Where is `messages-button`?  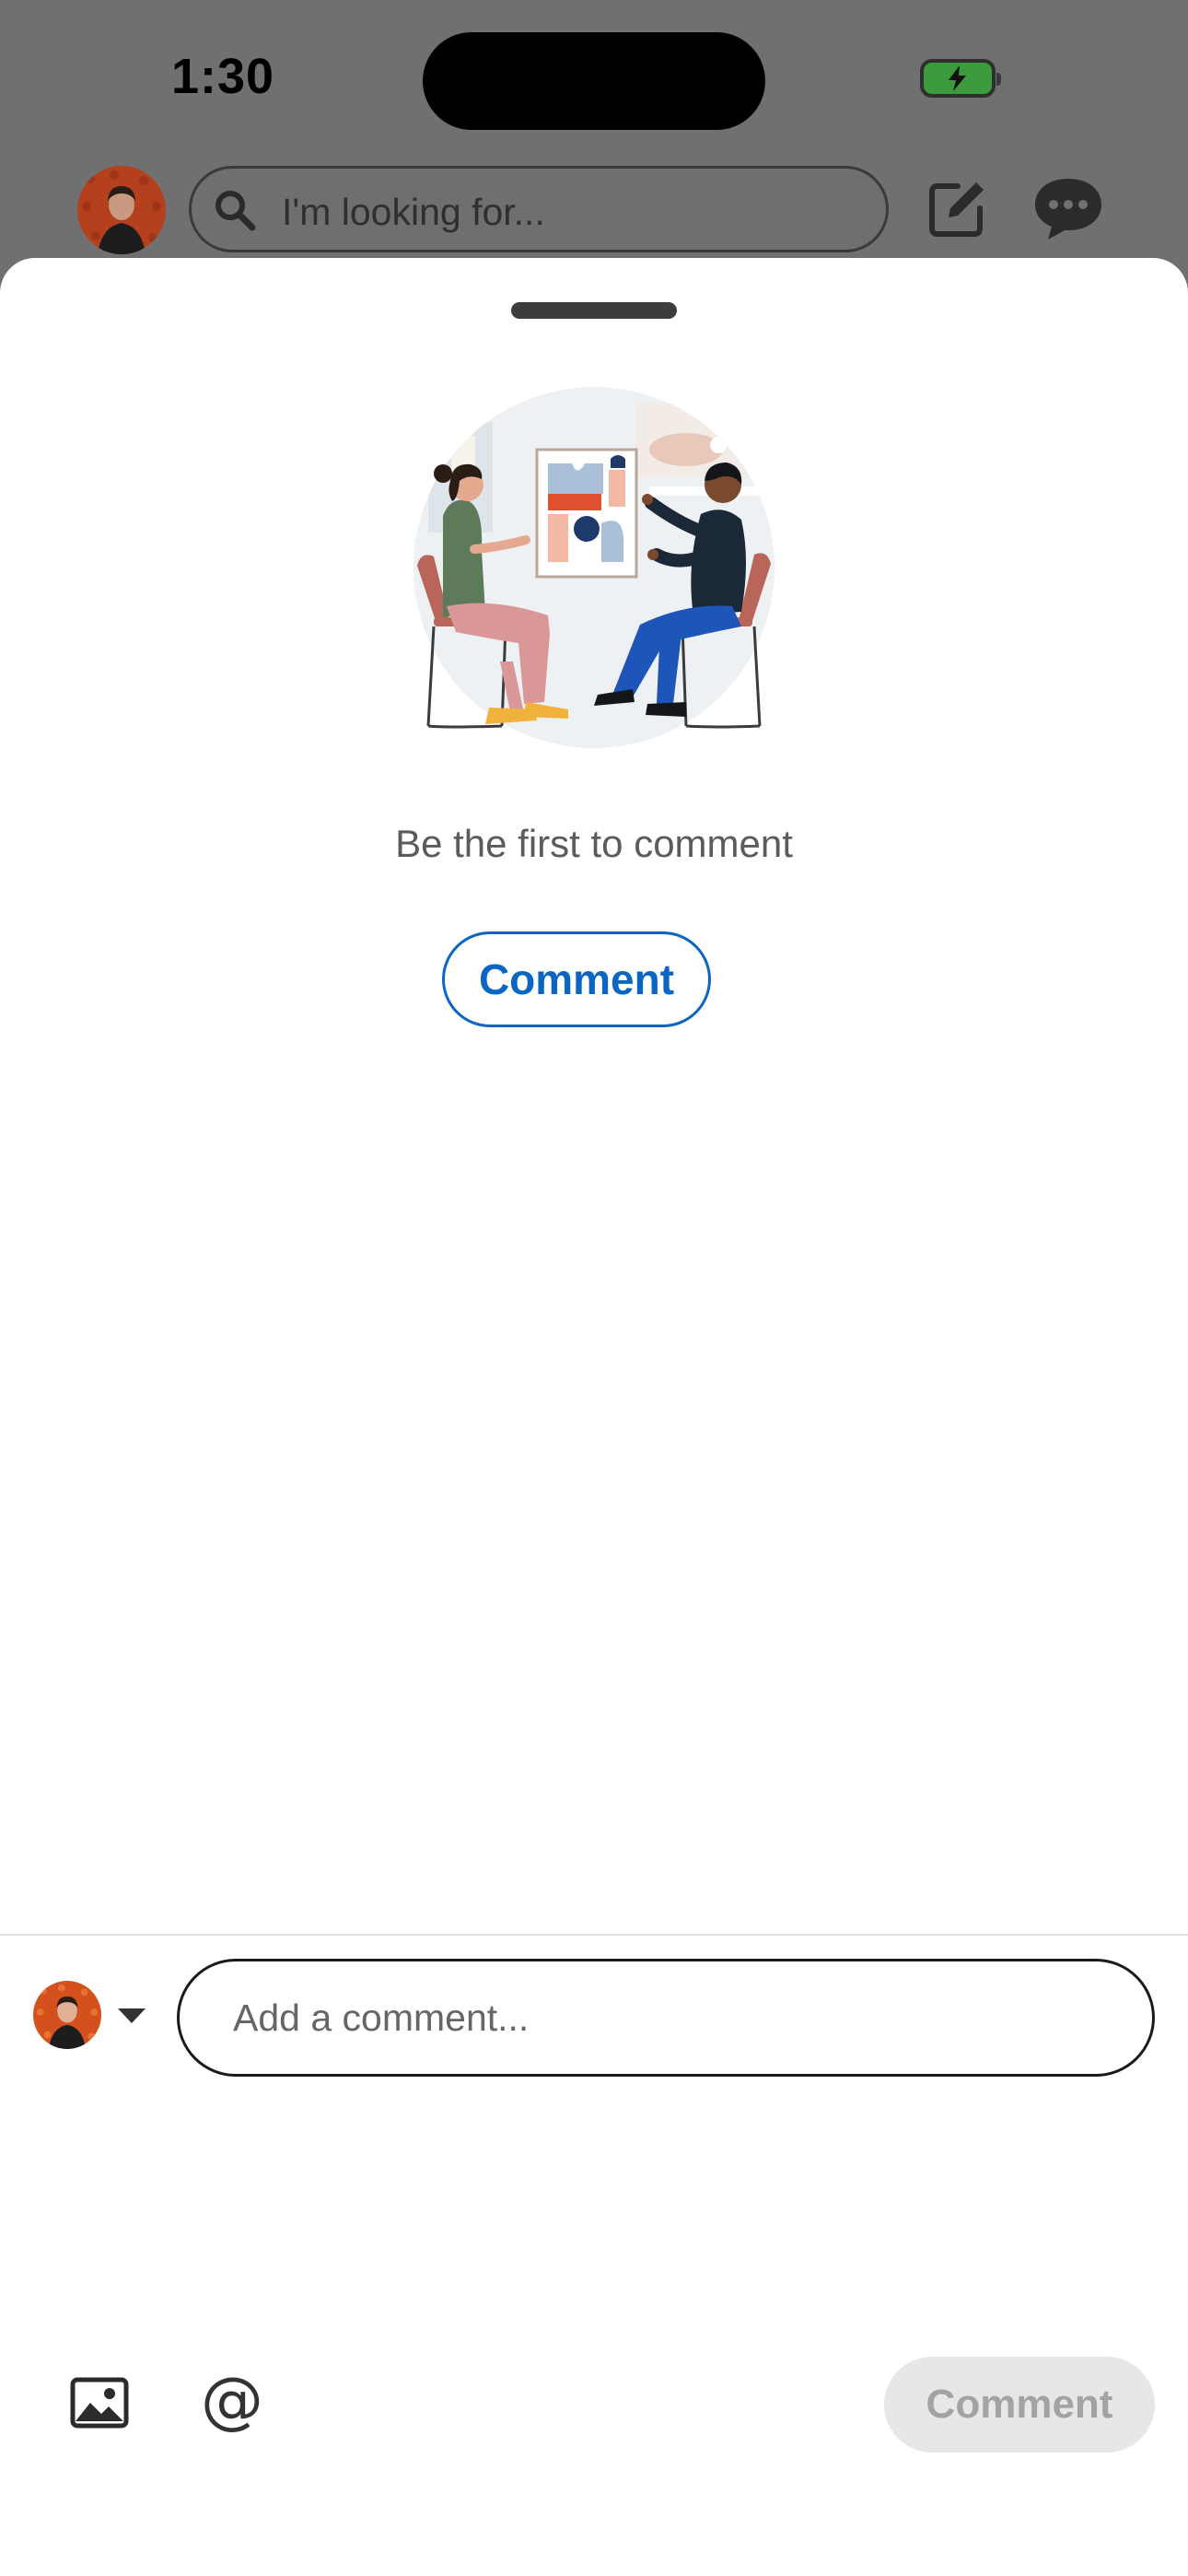 messages-button is located at coordinates (1068, 208).